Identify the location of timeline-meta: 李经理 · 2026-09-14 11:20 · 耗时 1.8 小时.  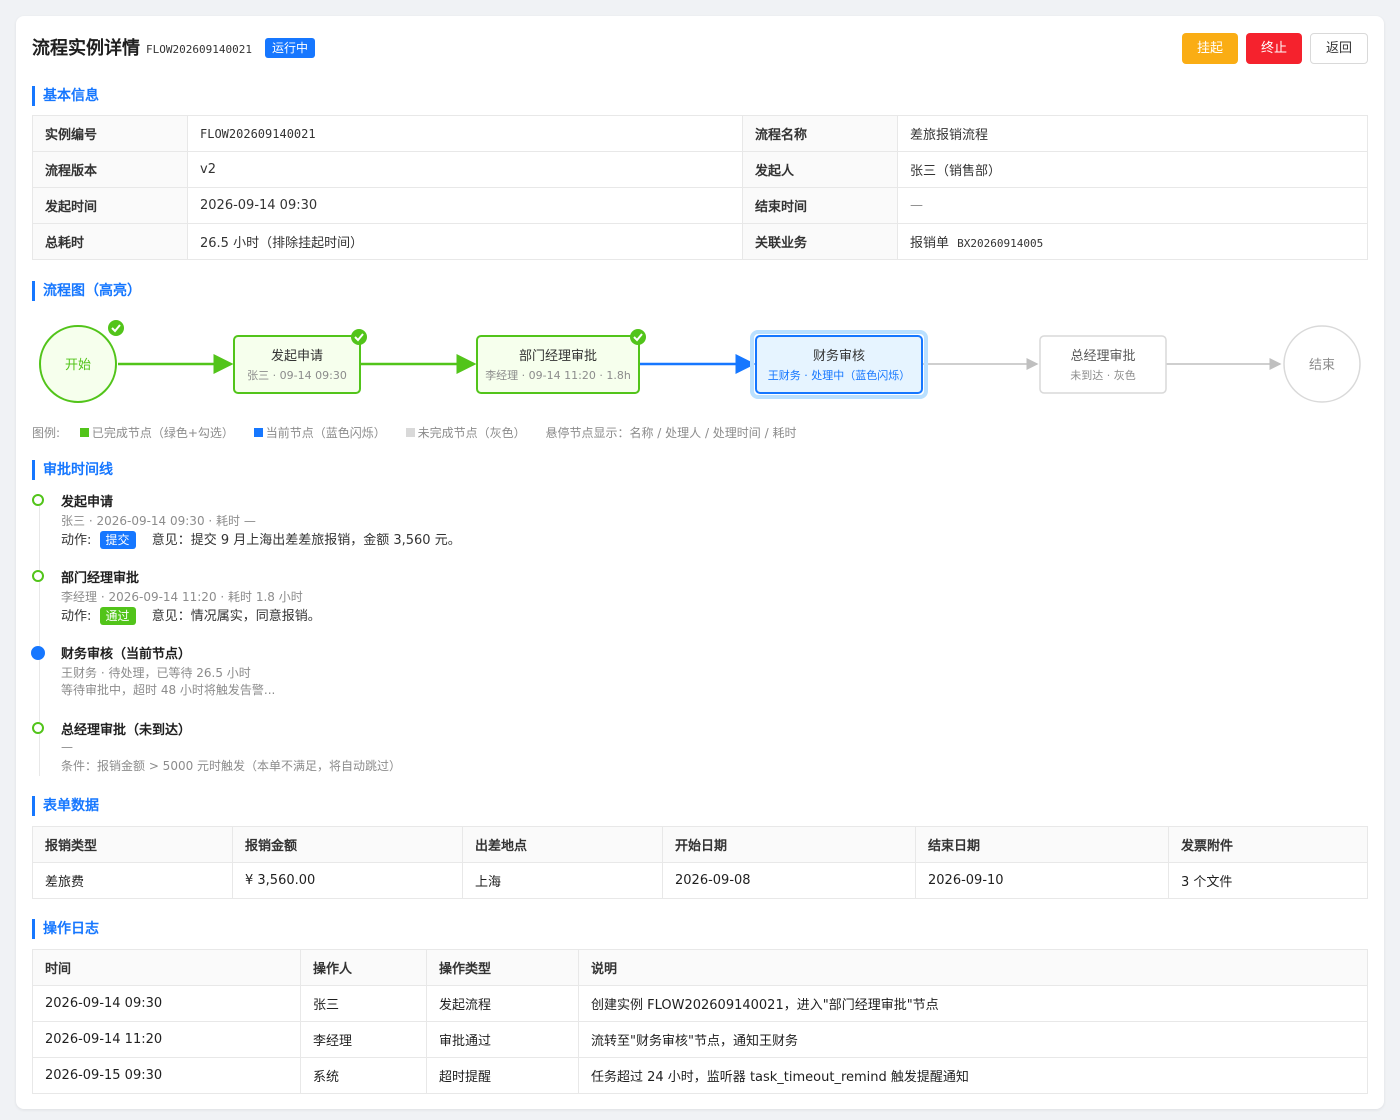
(182, 597).